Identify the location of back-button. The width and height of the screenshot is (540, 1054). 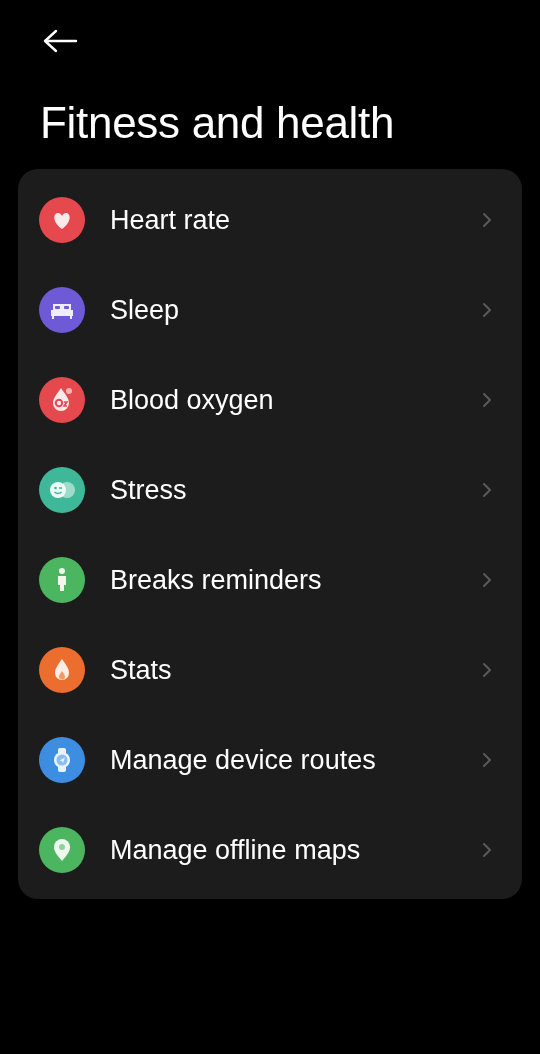
(60, 41).